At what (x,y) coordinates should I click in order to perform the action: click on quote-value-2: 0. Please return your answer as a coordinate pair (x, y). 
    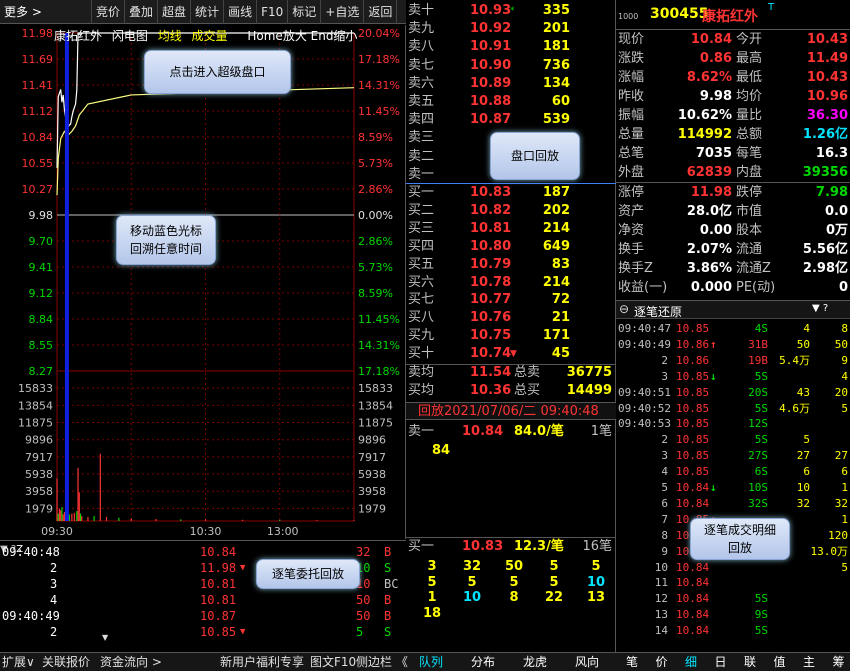
    Looking at the image, I should click on (843, 287).